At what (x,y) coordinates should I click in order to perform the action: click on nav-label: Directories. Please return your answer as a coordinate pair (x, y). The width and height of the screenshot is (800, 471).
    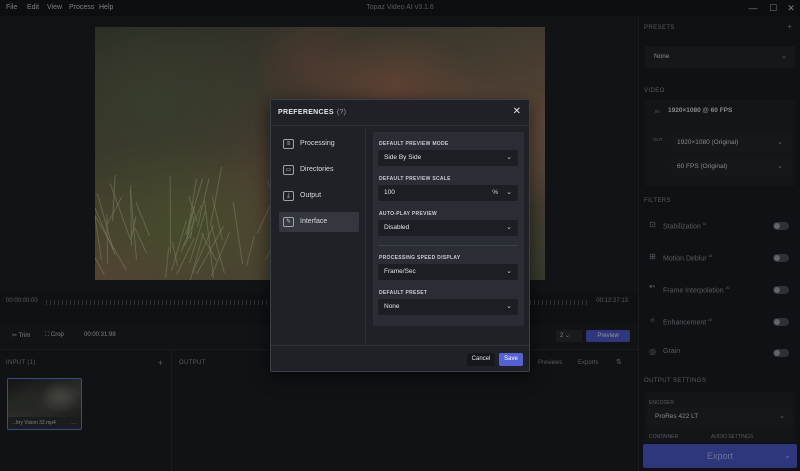
    Looking at the image, I should click on (317, 169).